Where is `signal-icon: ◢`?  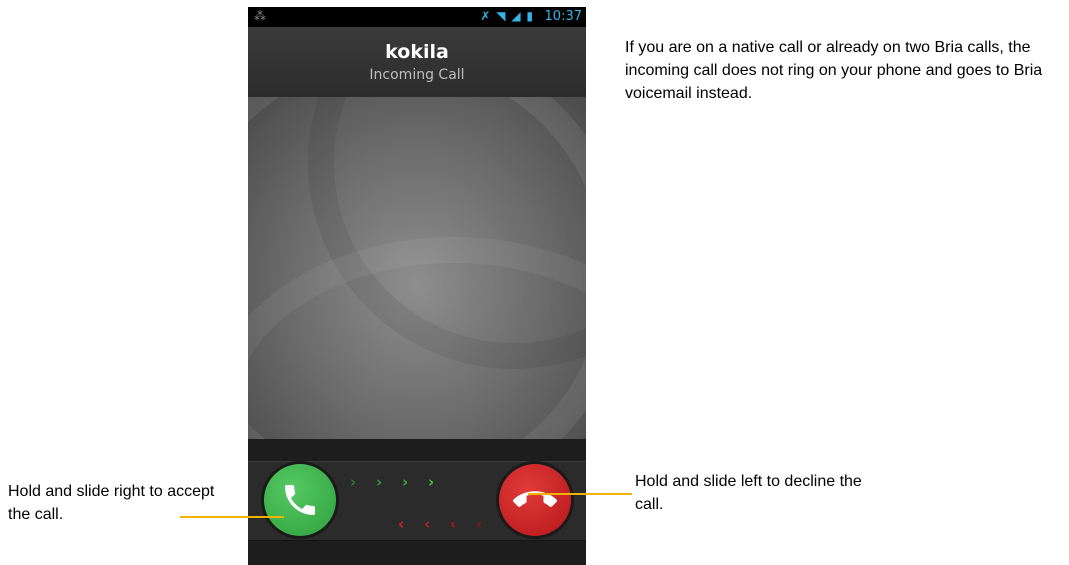 signal-icon: ◢ is located at coordinates (516, 16).